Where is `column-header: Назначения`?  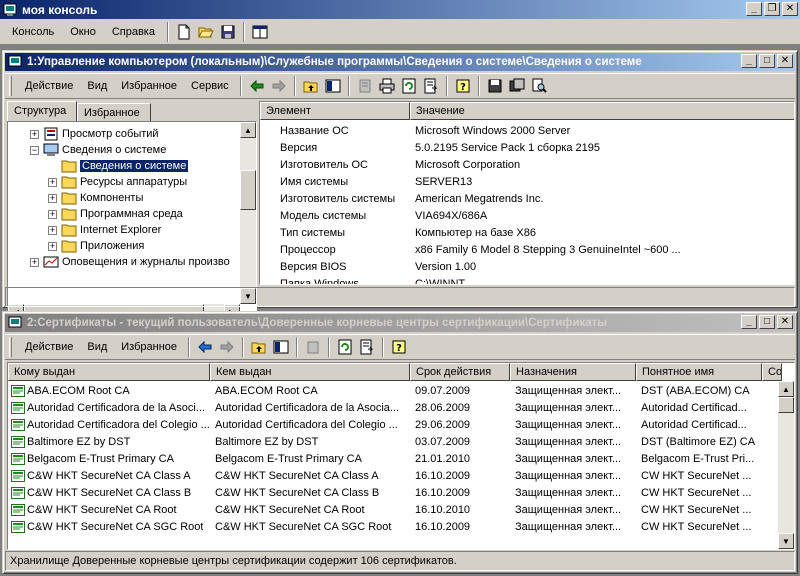
column-header: Назначения is located at coordinates (573, 372).